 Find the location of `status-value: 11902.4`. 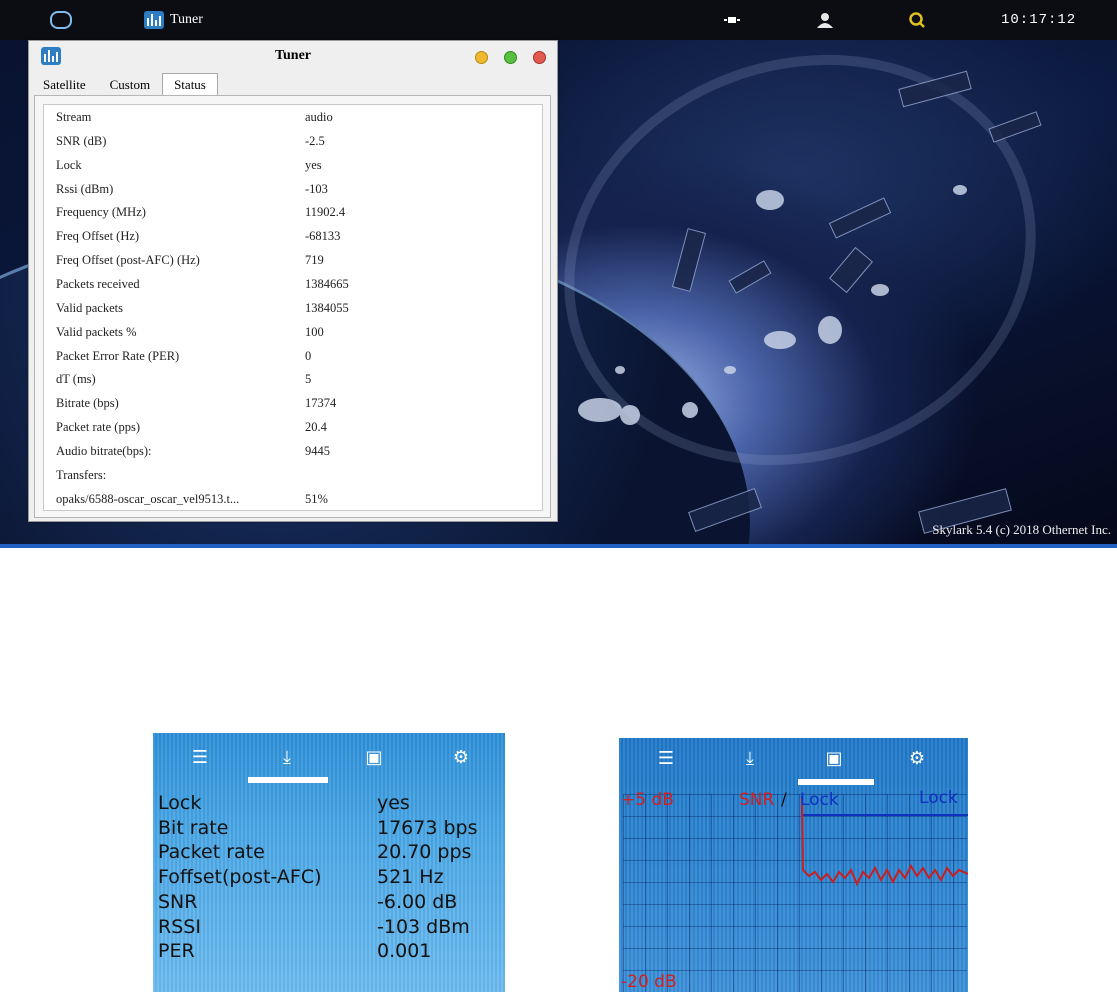

status-value: 11902.4 is located at coordinates (325, 212).